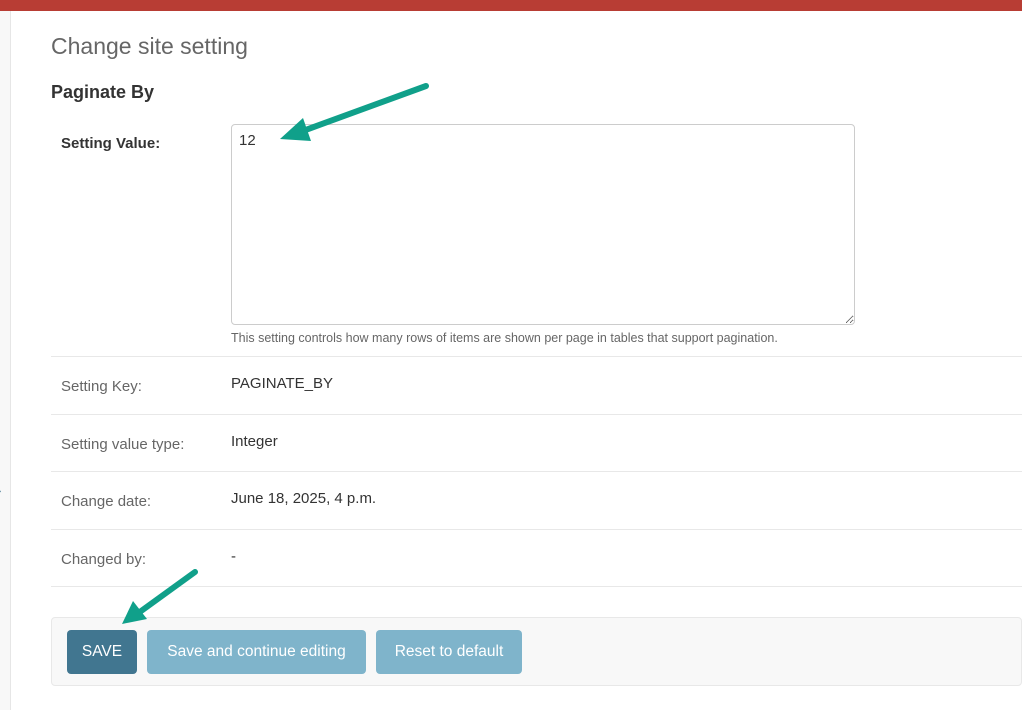  Describe the element at coordinates (536, 443) in the screenshot. I see `form-row-setting-value-type: Setting value type: Integer` at that location.